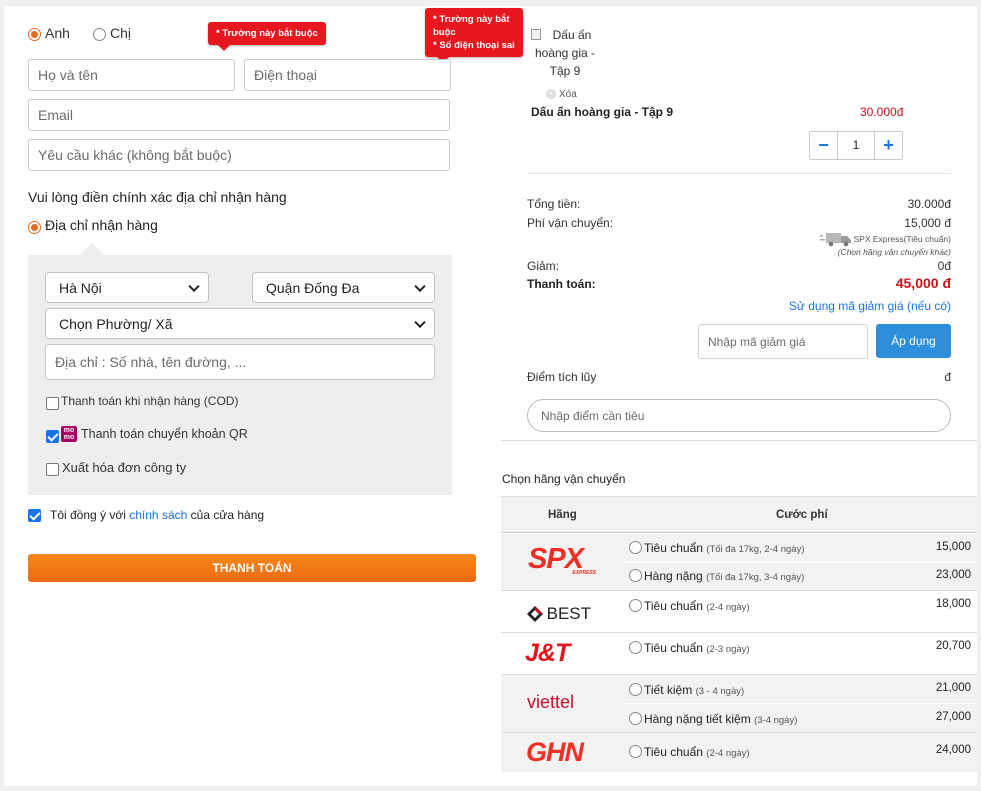 The image size is (981, 791). I want to click on qty-input: 1, so click(856, 145).